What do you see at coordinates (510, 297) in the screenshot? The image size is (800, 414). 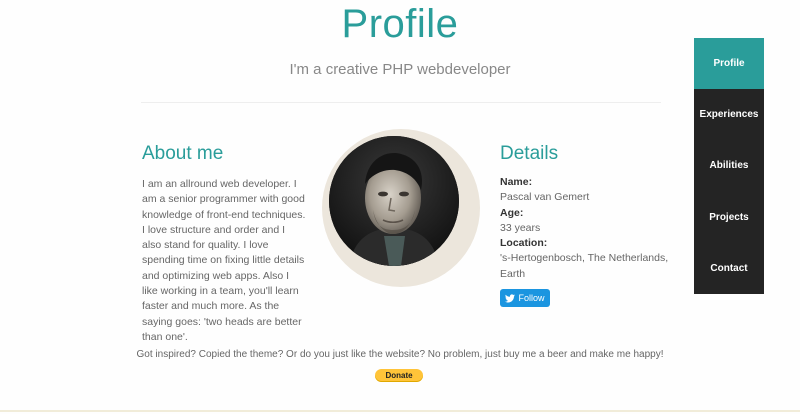 I see `twitter-bird-icon` at bounding box center [510, 297].